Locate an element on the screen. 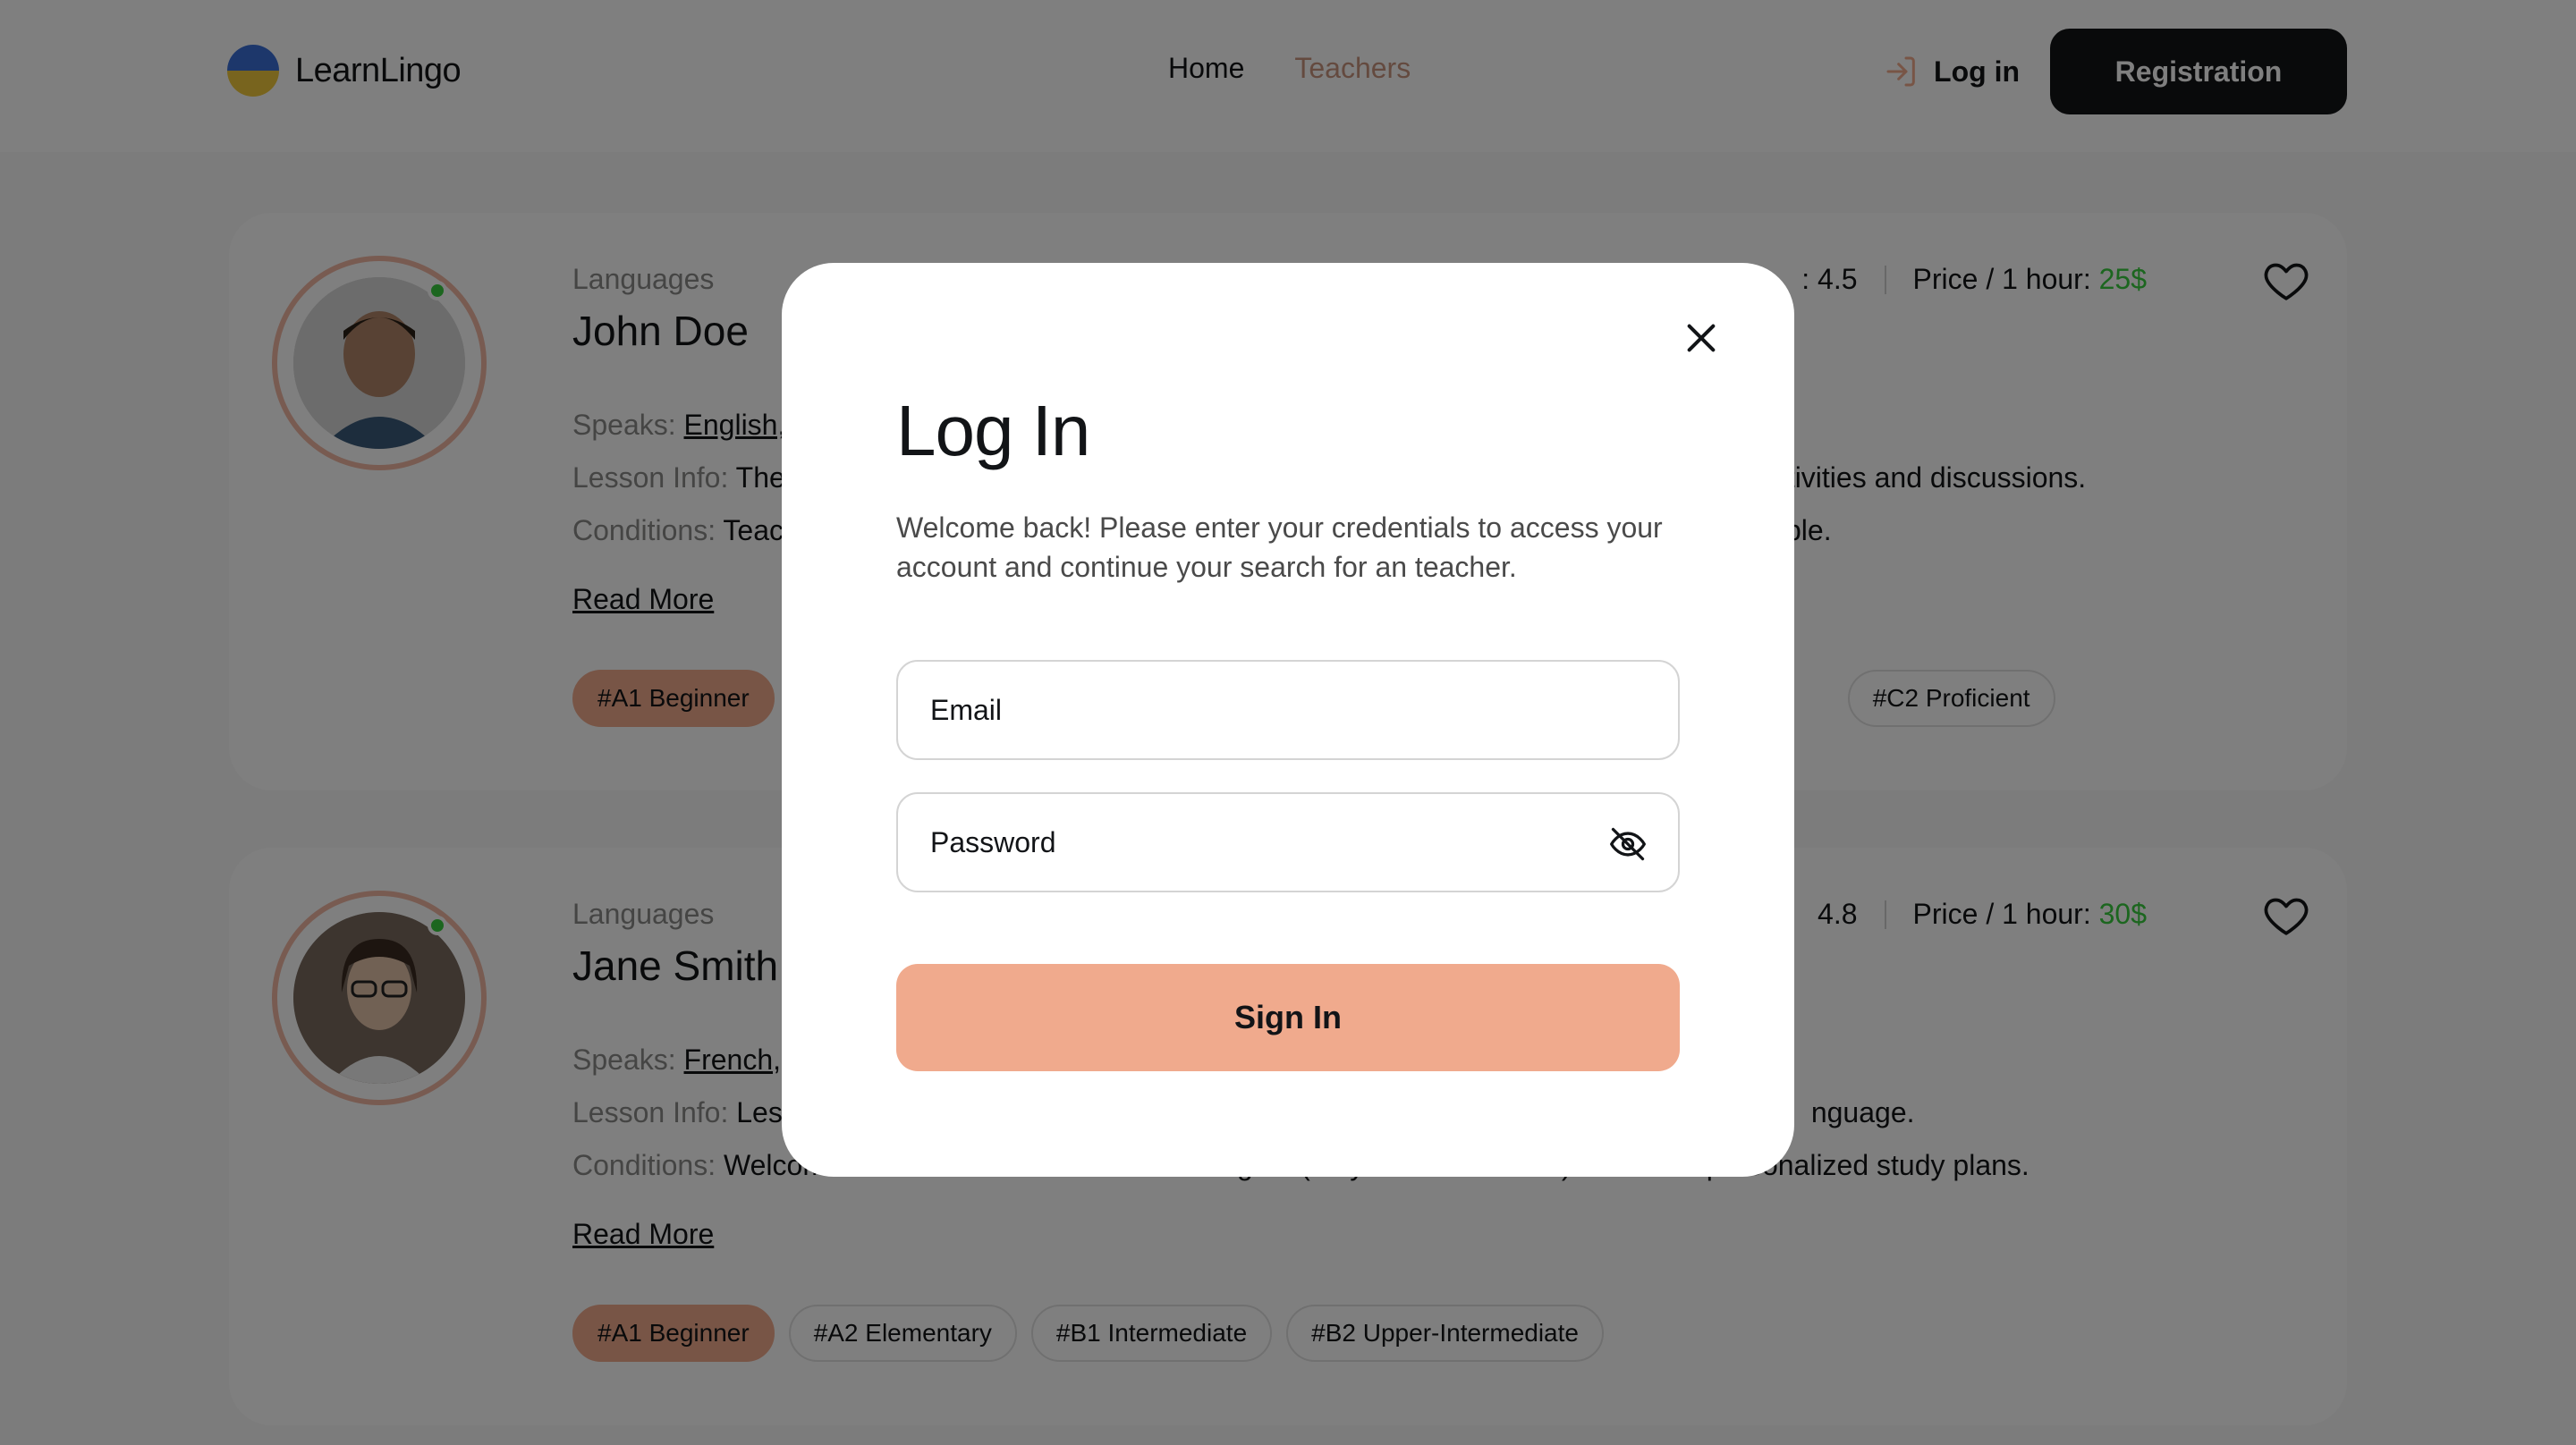 Image resolution: width=2576 pixels, height=1445 pixels. close-icon is located at coordinates (1701, 338).